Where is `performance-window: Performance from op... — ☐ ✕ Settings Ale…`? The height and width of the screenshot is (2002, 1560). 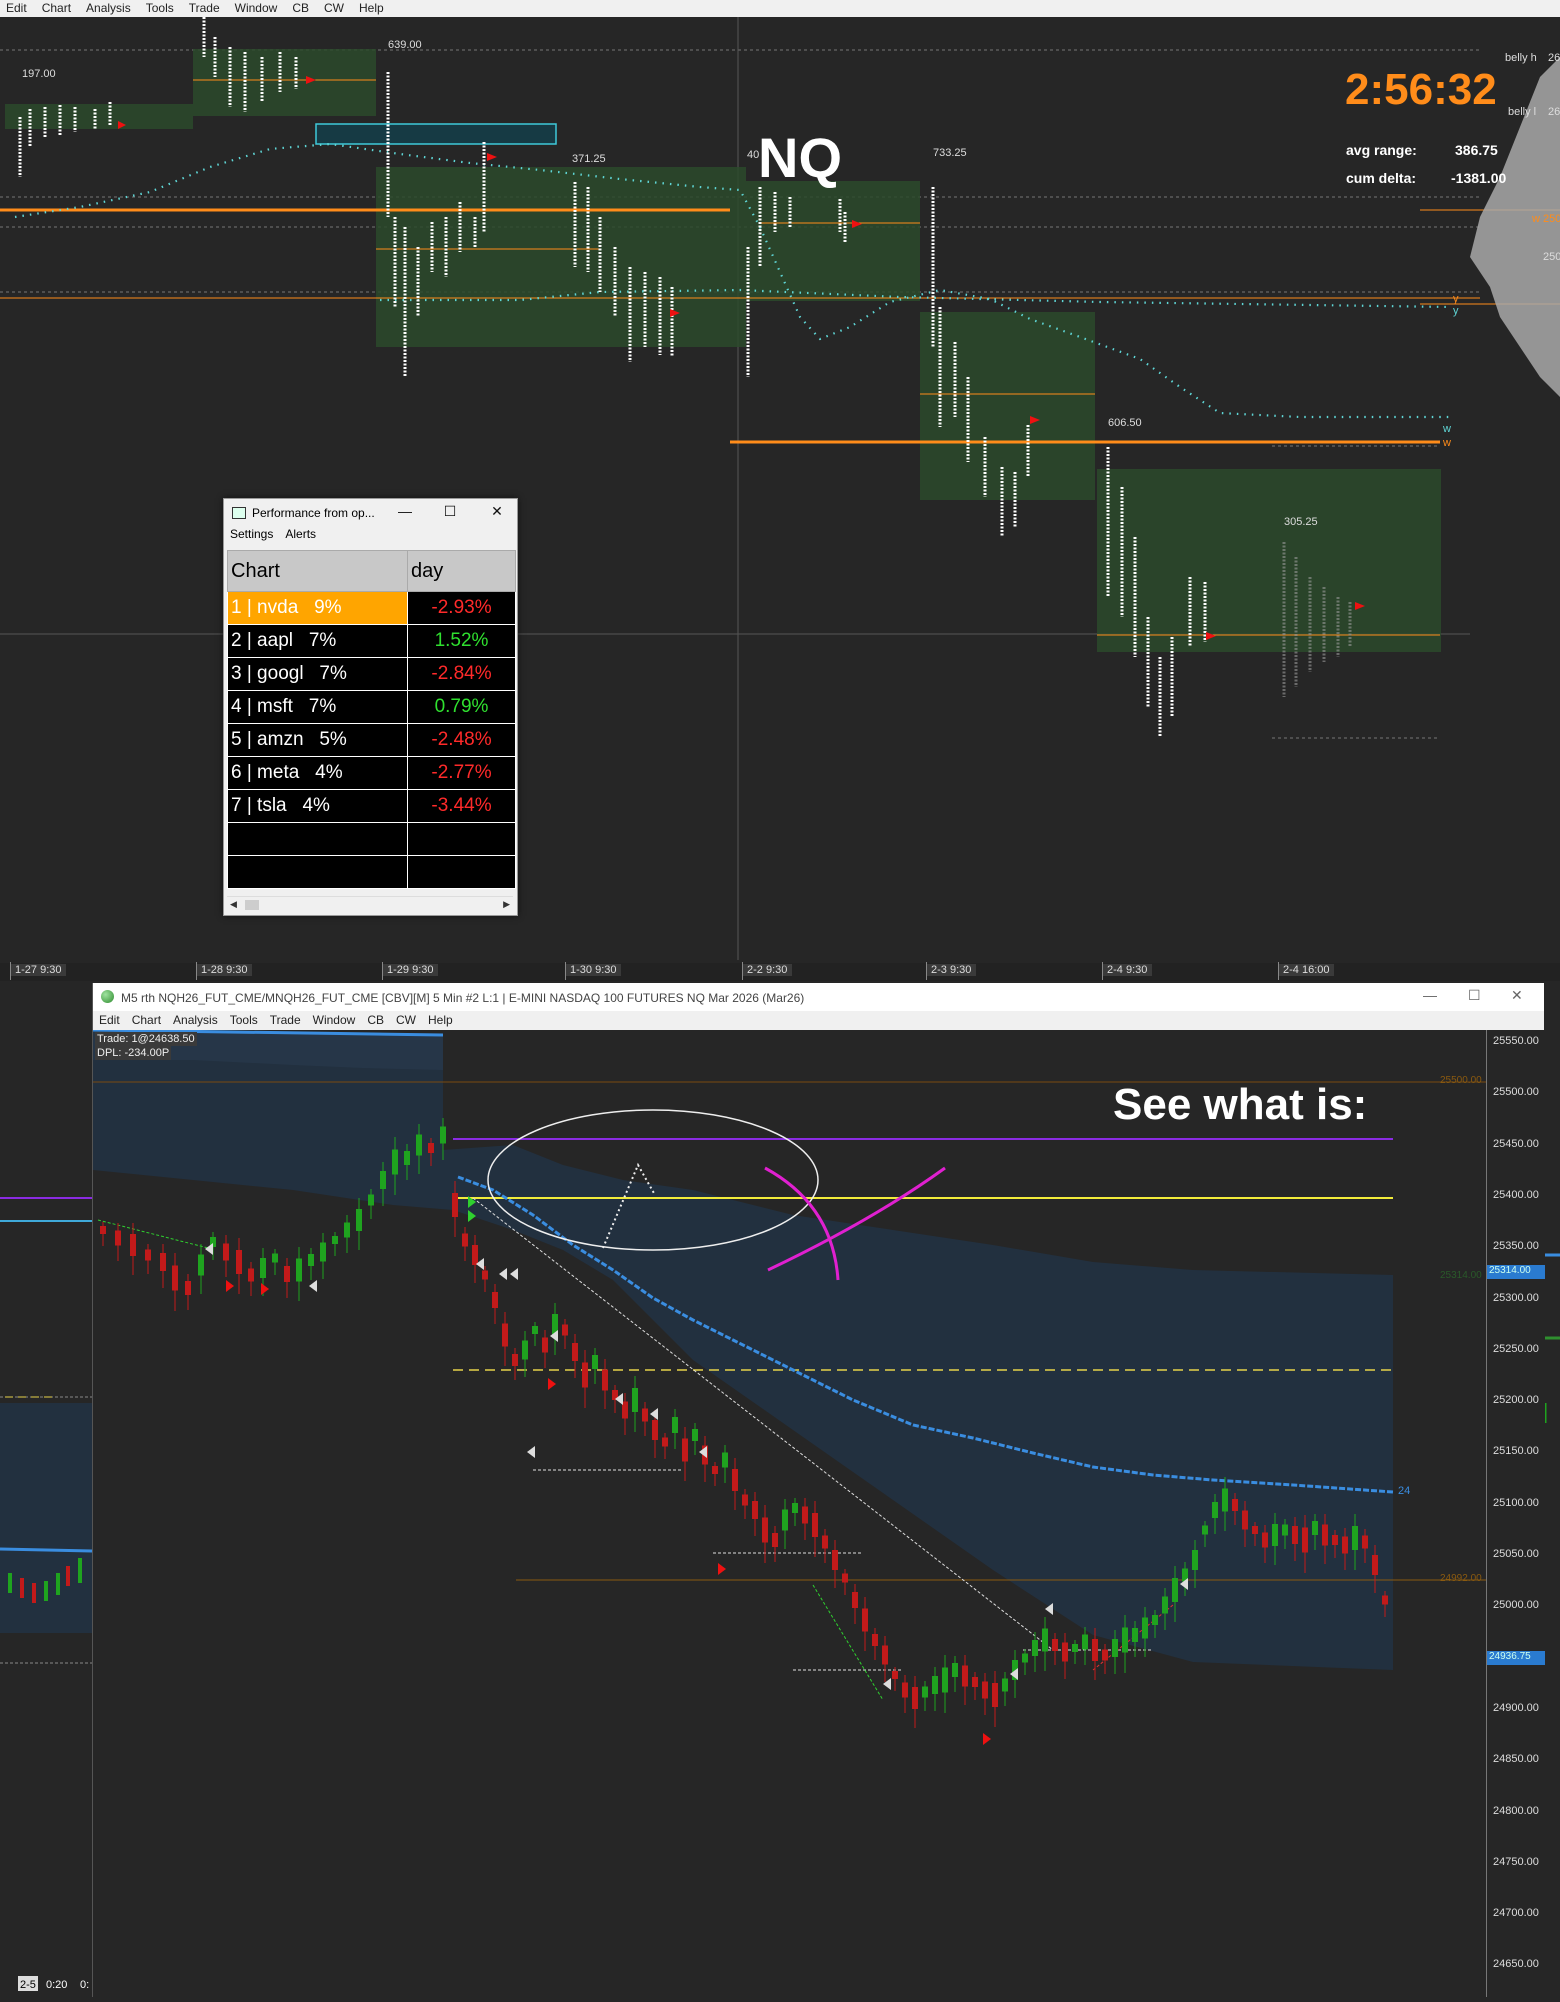 performance-window: Performance from op... — ☐ ✕ Settings Ale… is located at coordinates (370, 707).